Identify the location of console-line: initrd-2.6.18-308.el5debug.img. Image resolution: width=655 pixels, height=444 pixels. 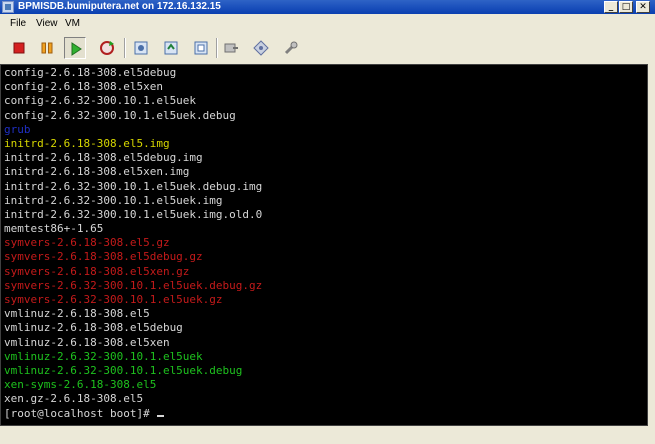
(103, 158).